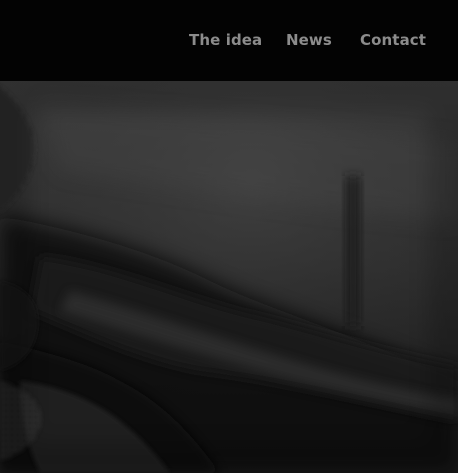 The image size is (458, 473). Describe the element at coordinates (309, 40) in the screenshot. I see `nav-link-news: News` at that location.